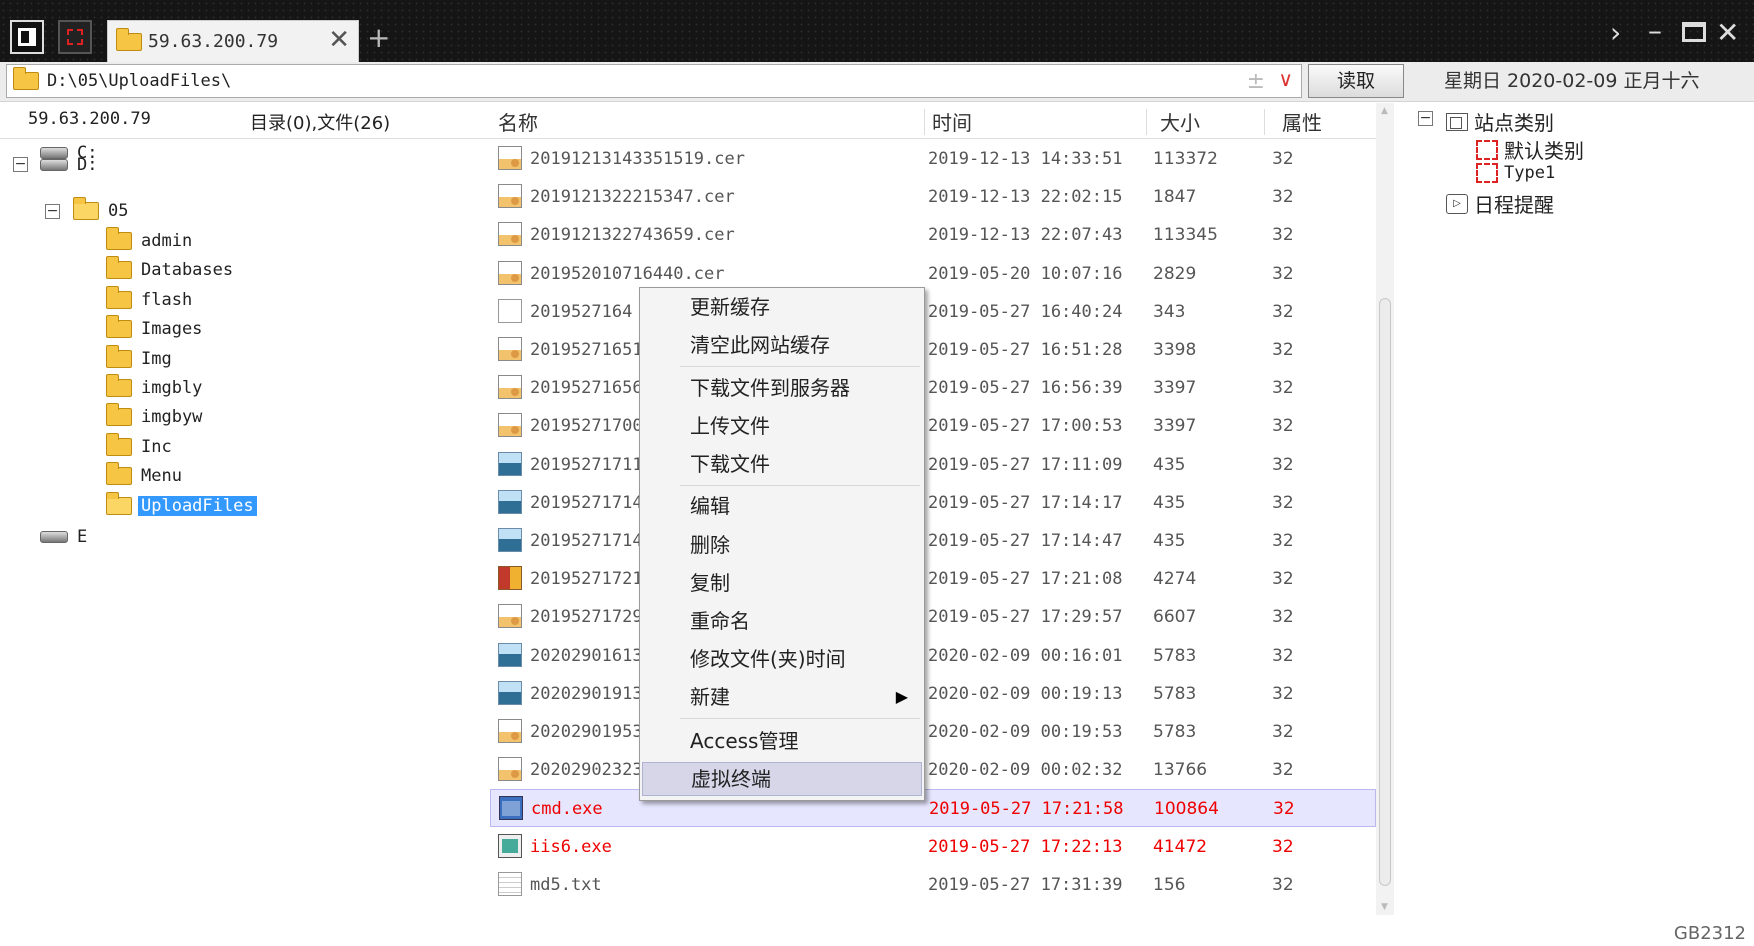 This screenshot has width=1754, height=946. Describe the element at coordinates (1175, 388) in the screenshot. I see `file-size: 3397` at that location.